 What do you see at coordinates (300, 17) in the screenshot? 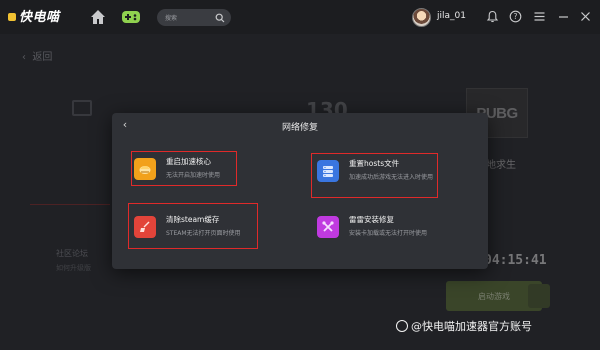
I see `title-bar: 快电喵 搜索 jila_01 ?` at bounding box center [300, 17].